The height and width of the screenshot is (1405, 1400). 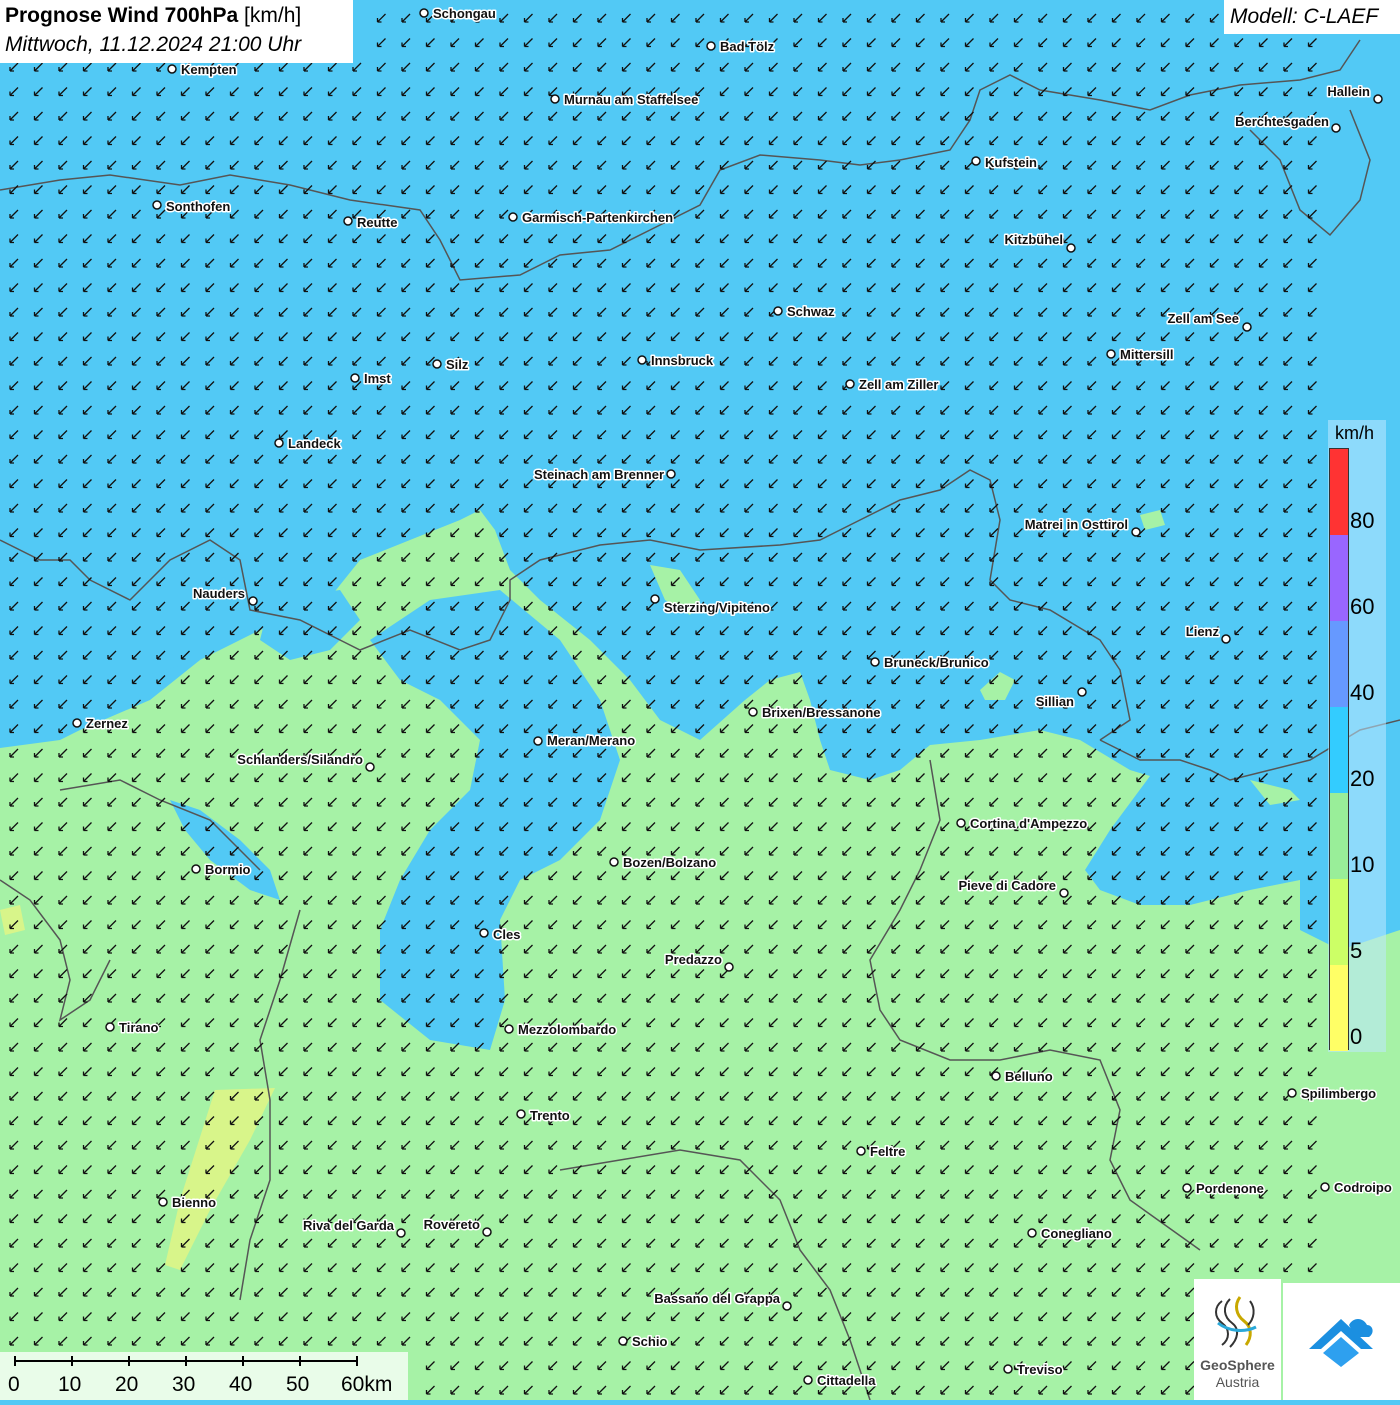 What do you see at coordinates (300, 759) in the screenshot?
I see `city-label: Schlanders/Silandro` at bounding box center [300, 759].